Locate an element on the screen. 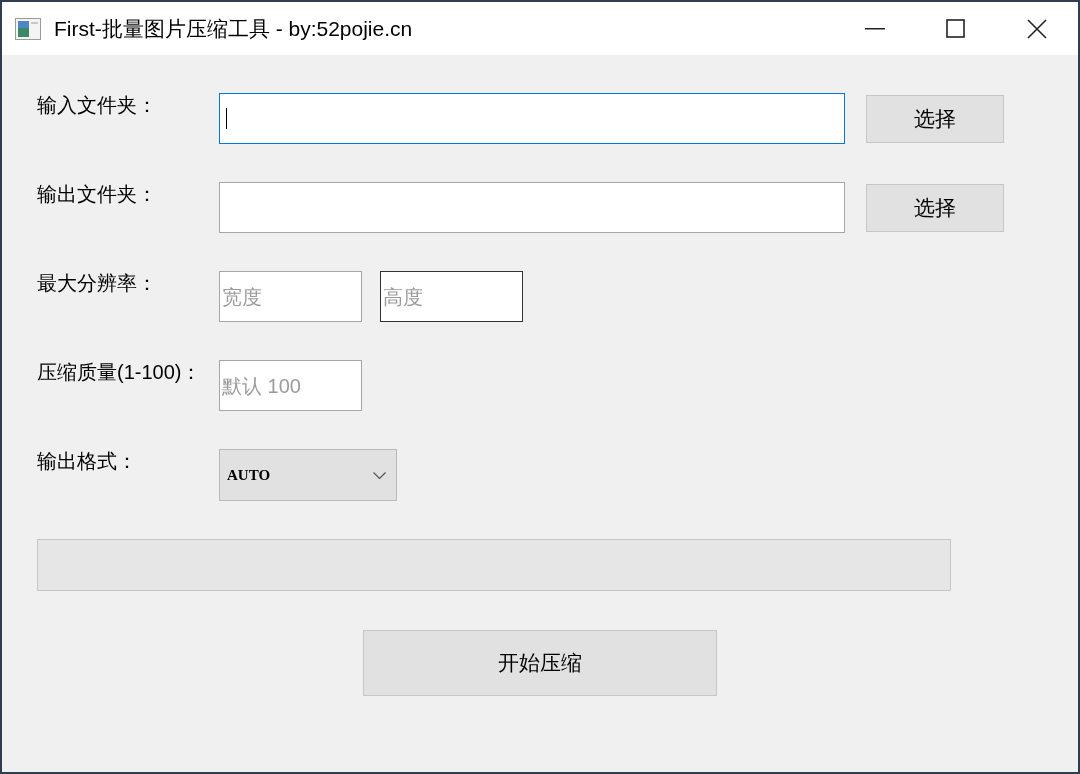  close-icon is located at coordinates (1037, 28).